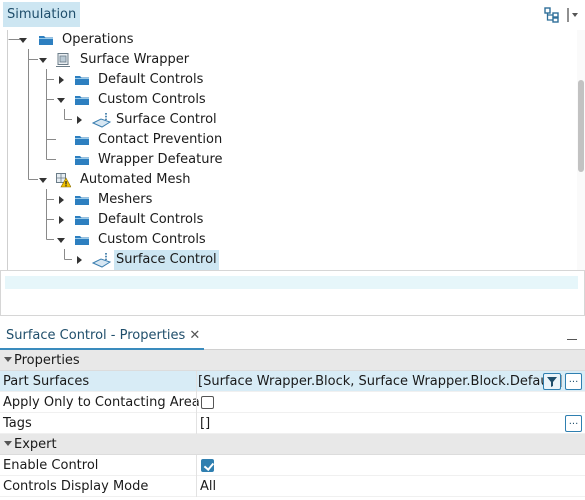  I want to click on filter-icon, so click(552, 382).